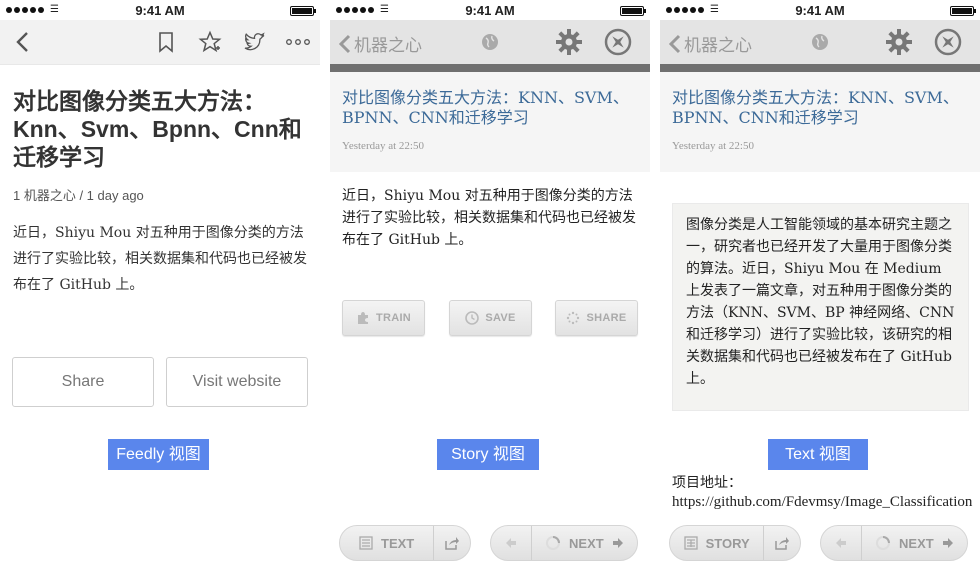  Describe the element at coordinates (488, 454) in the screenshot. I see `view-caption: Story 视图` at that location.